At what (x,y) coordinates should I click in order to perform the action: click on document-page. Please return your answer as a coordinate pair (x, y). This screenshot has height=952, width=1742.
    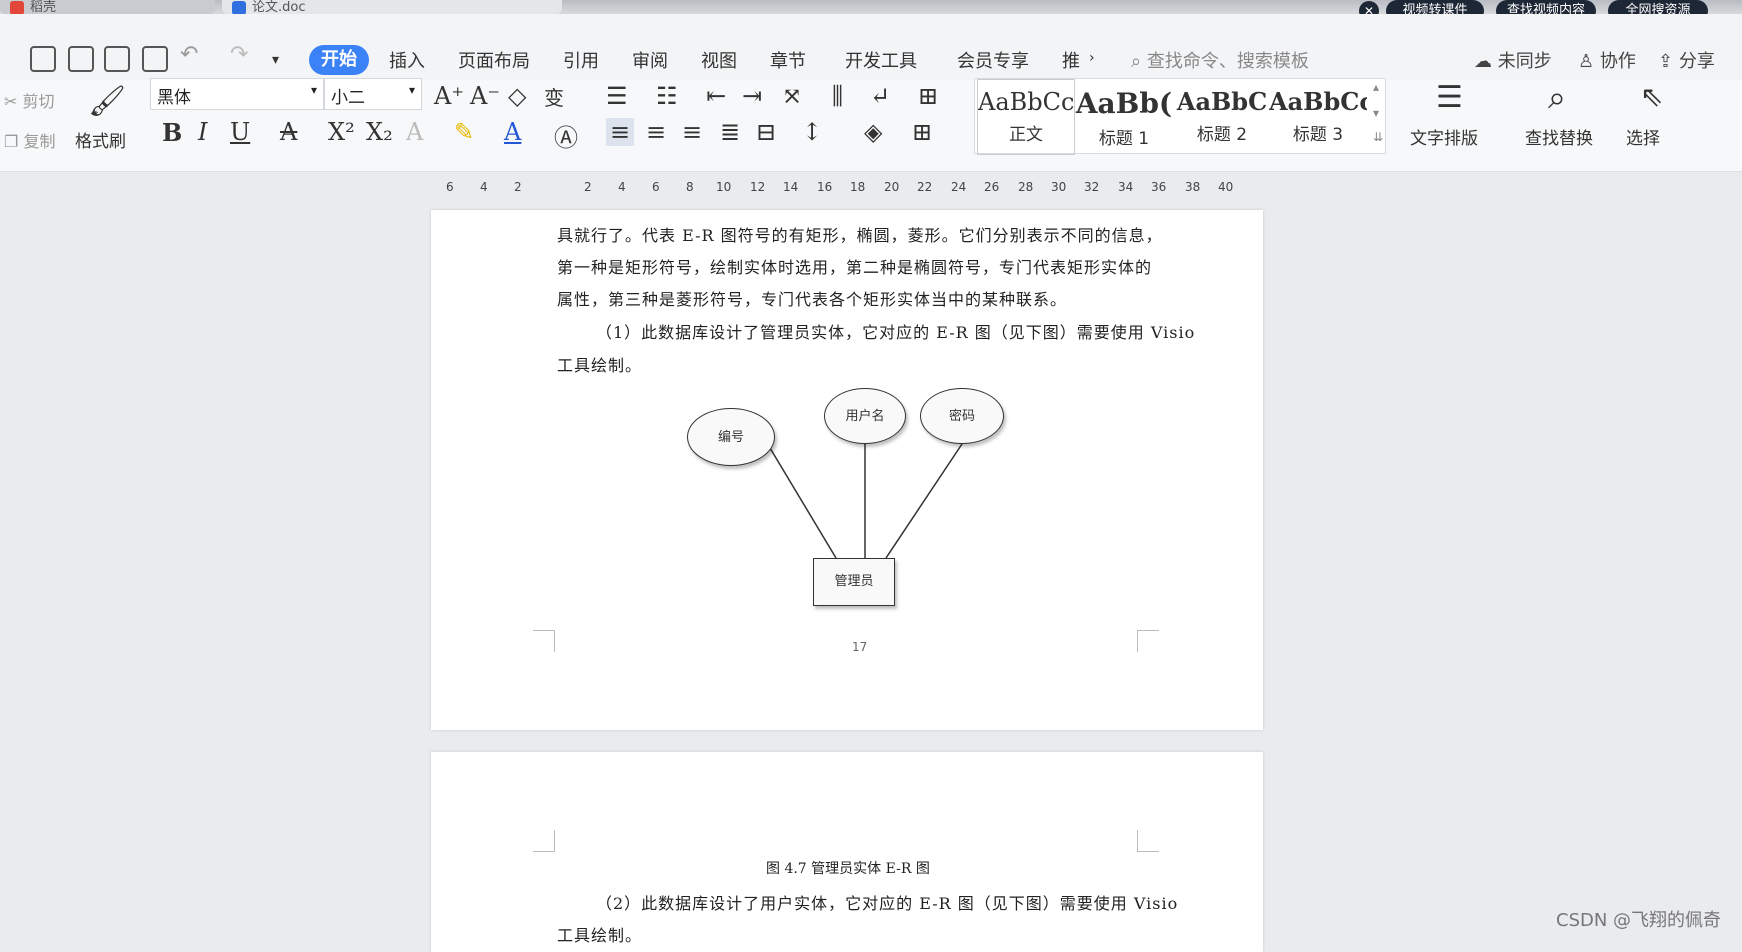
    Looking at the image, I should click on (847, 852).